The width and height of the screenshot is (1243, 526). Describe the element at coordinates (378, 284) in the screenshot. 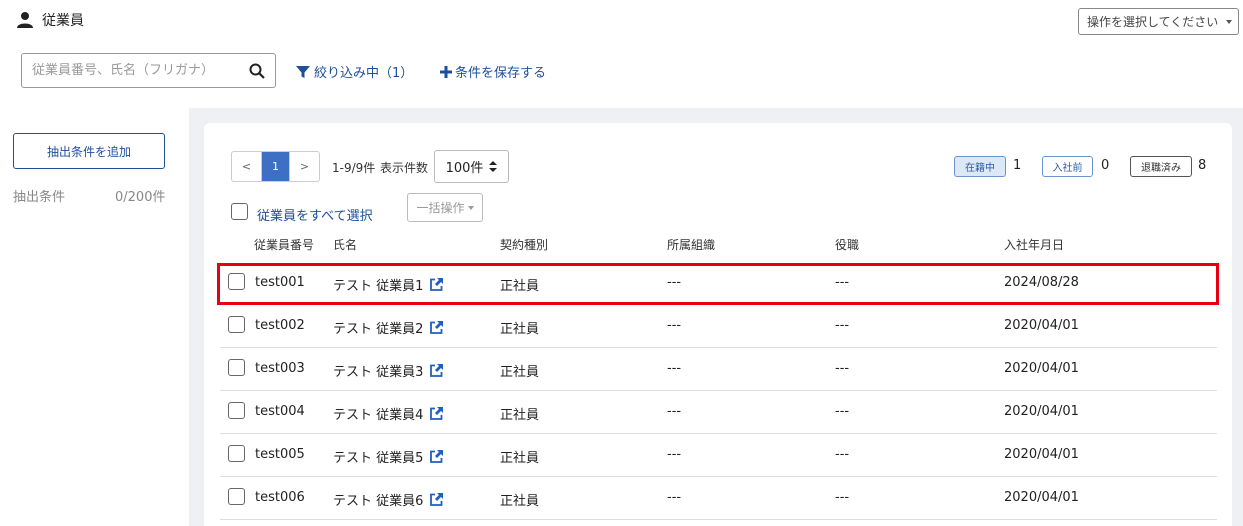

I see `employee-name-link: テスト 従業員1` at that location.